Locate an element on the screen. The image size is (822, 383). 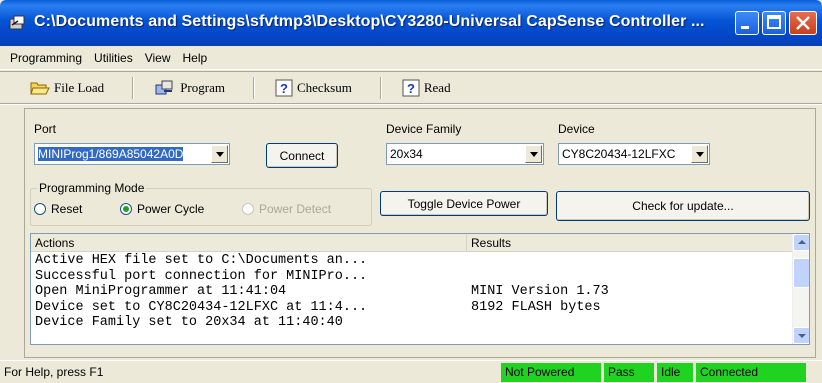
log-scrollbar is located at coordinates (800, 289).